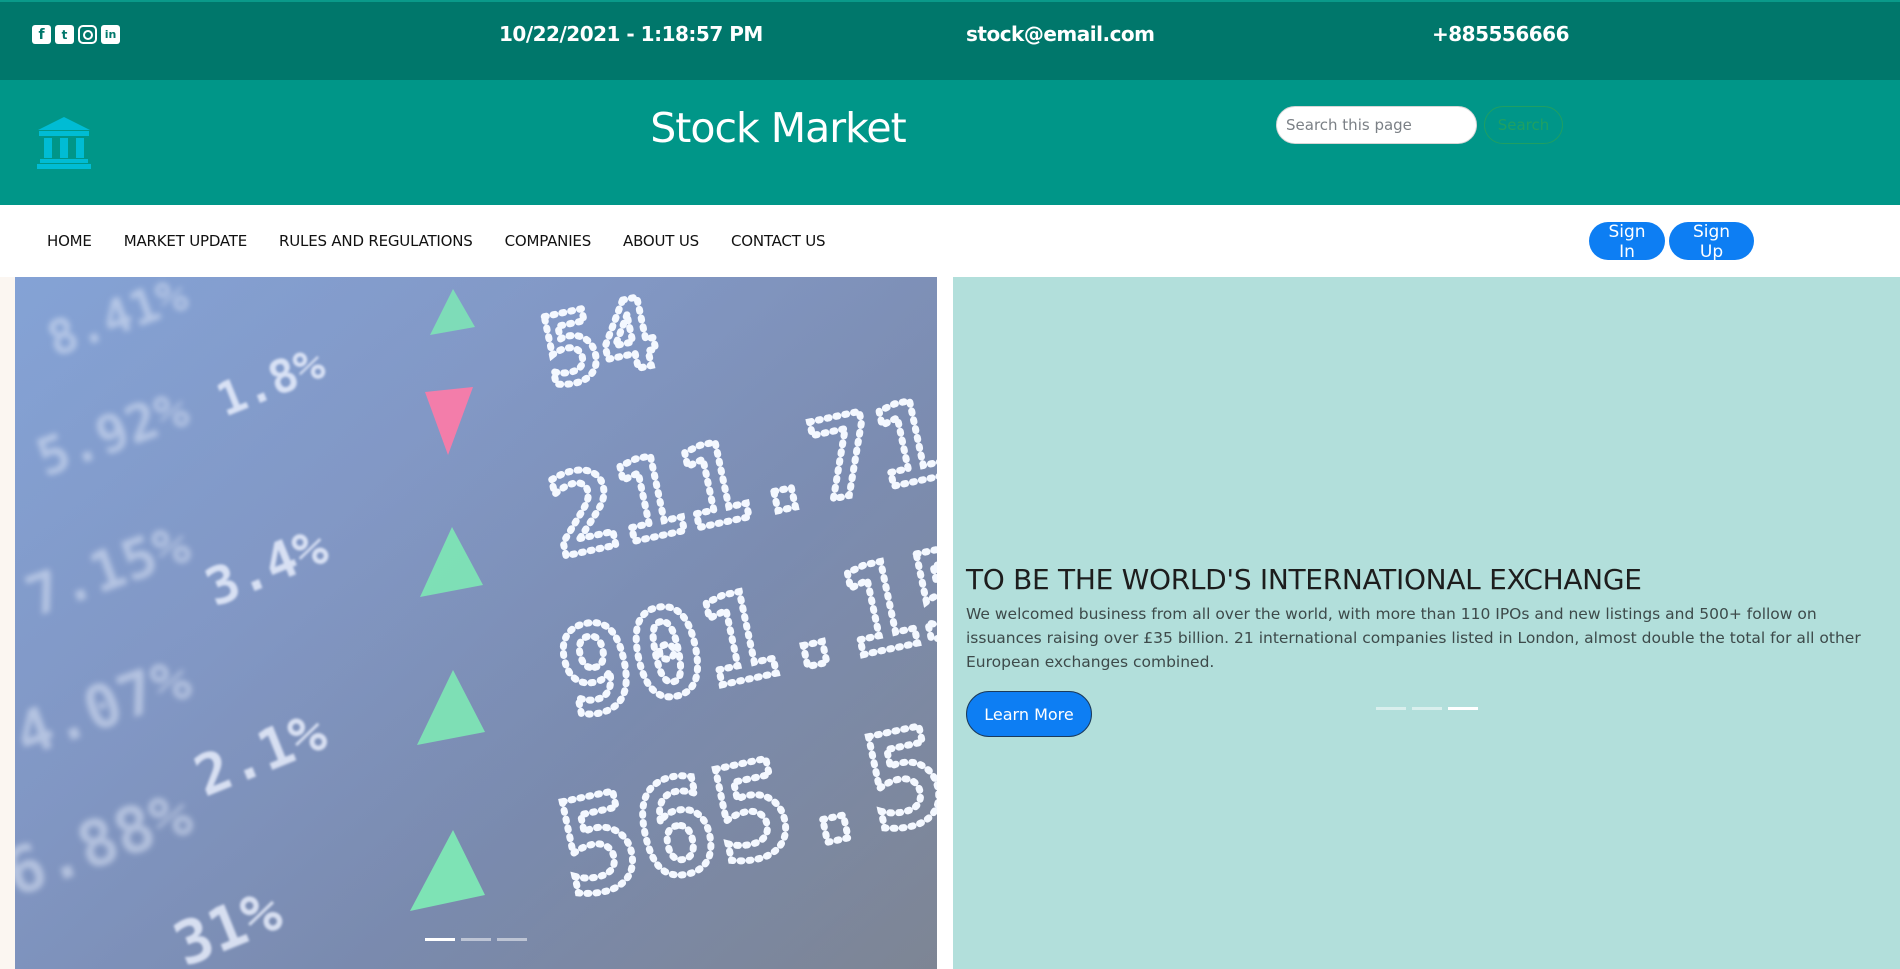 This screenshot has height=969, width=1900. I want to click on search-button: Search, so click(1523, 125).